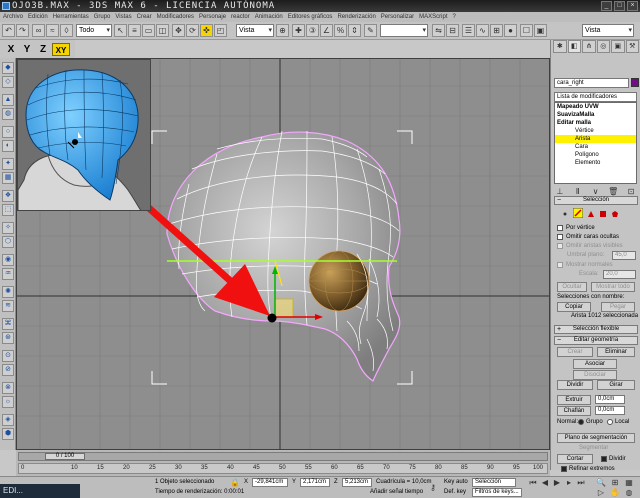  I want to click on menu-tools: Herramientas, so click(71, 17).